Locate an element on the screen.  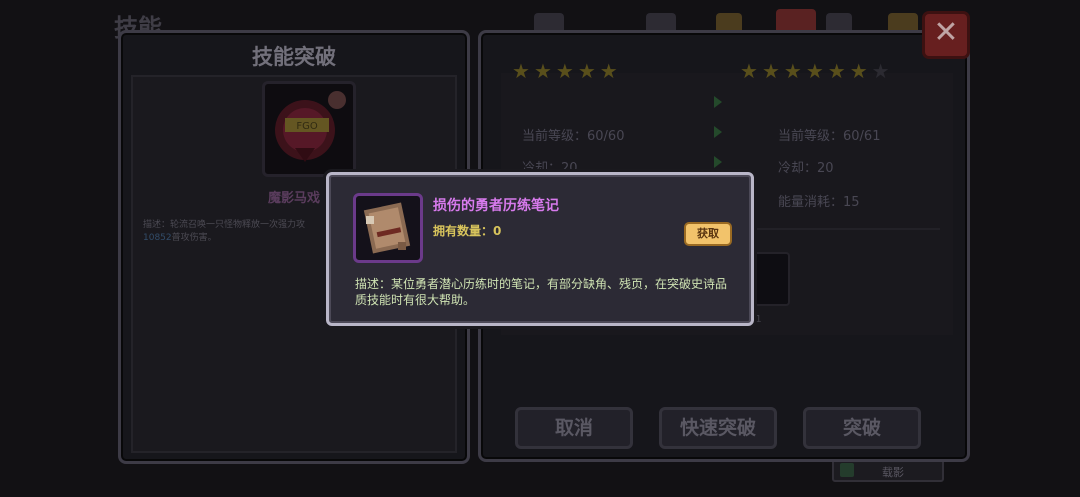
item-name: 损伤的勇者历练笔记 is located at coordinates (496, 206).